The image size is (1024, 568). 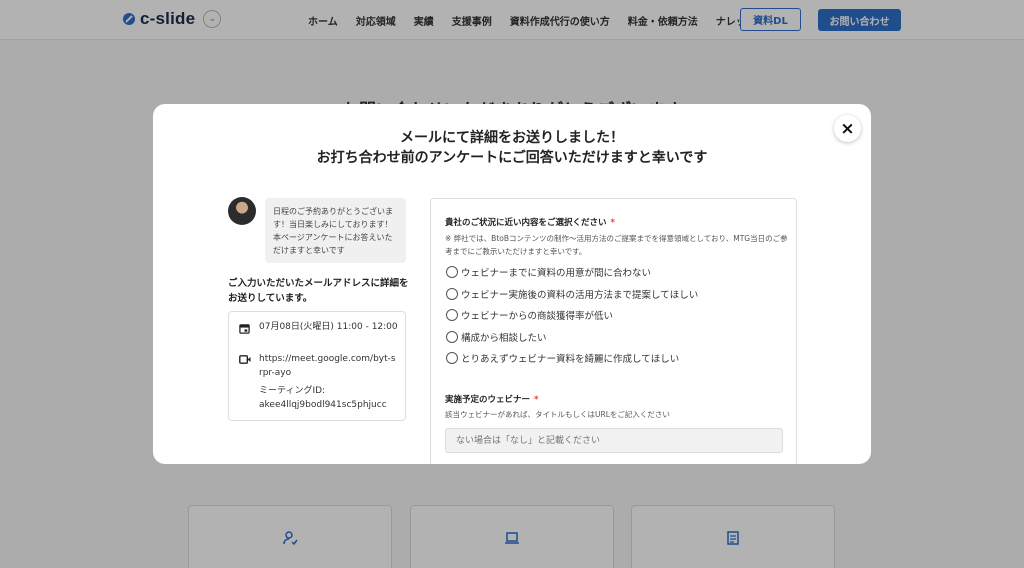 I want to click on avatar, so click(x=242, y=211).